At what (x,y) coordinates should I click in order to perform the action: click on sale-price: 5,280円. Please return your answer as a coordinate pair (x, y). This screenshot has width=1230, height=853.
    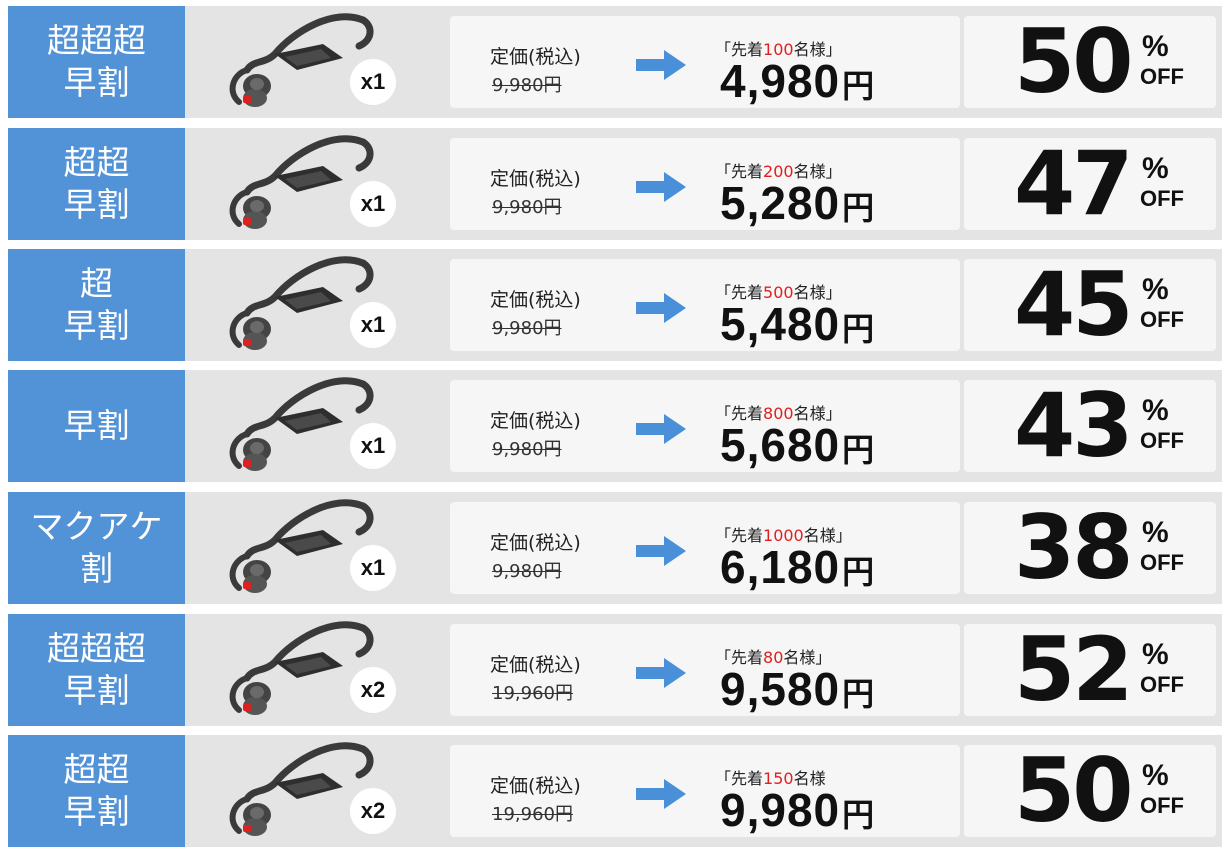
    Looking at the image, I should click on (797, 203).